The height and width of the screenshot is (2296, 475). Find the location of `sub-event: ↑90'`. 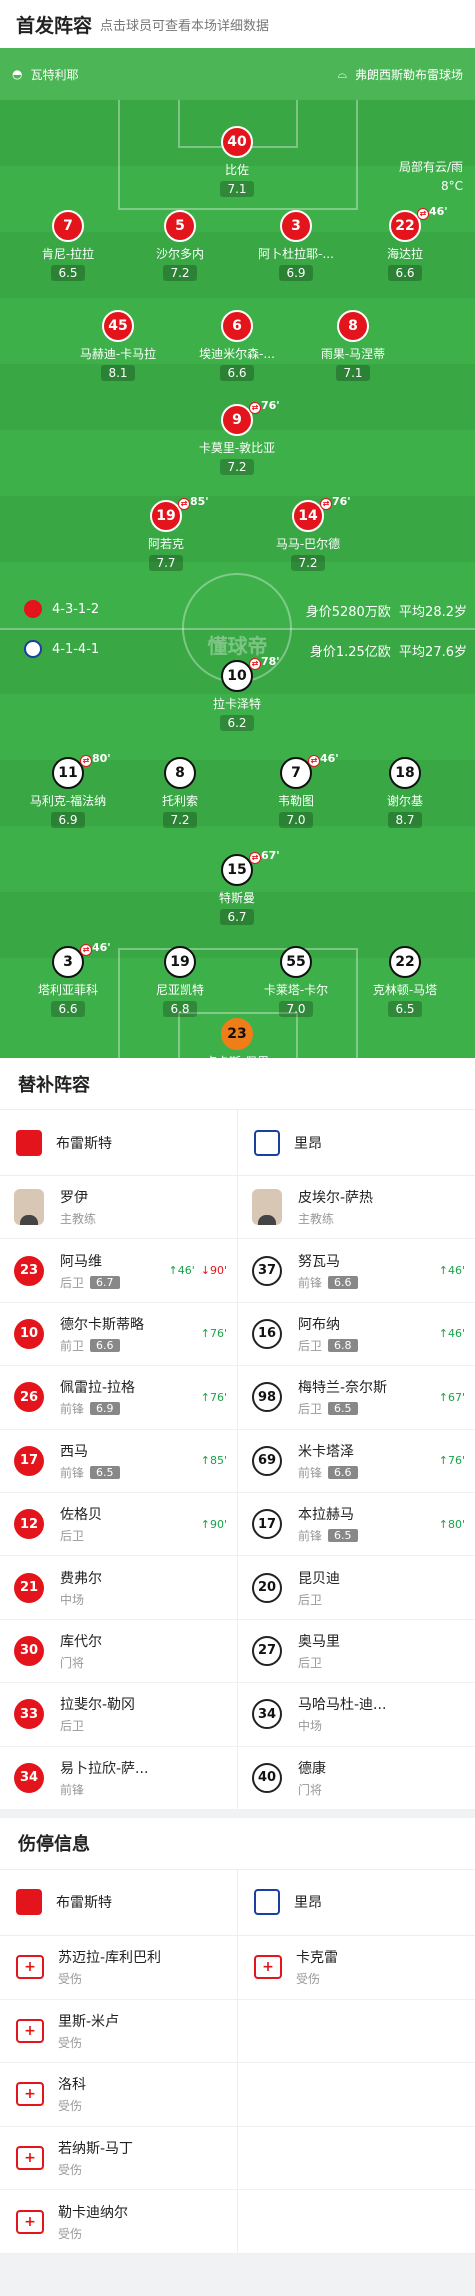

sub-event: ↑90' is located at coordinates (213, 1524).